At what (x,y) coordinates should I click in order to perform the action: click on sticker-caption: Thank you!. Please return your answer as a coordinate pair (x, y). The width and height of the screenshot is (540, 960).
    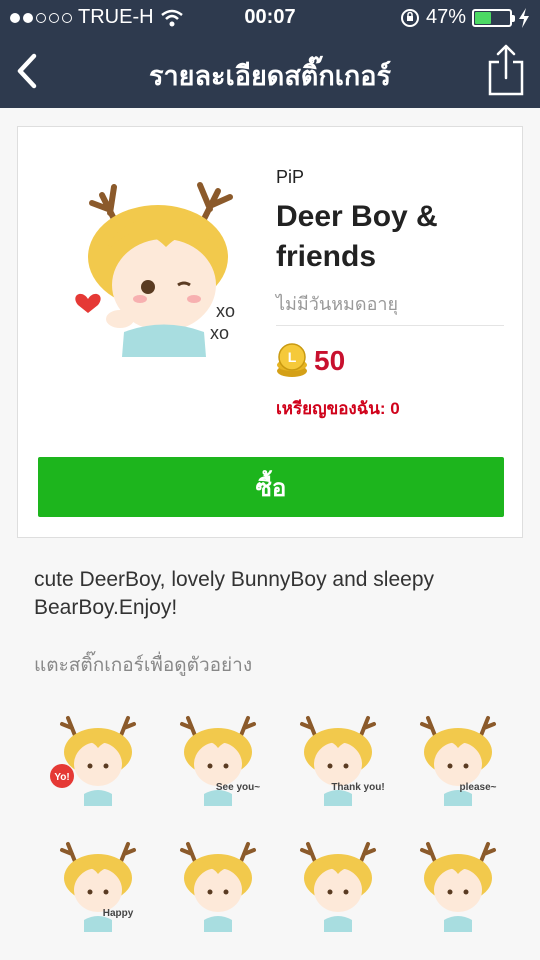
    Looking at the image, I should click on (357, 787).